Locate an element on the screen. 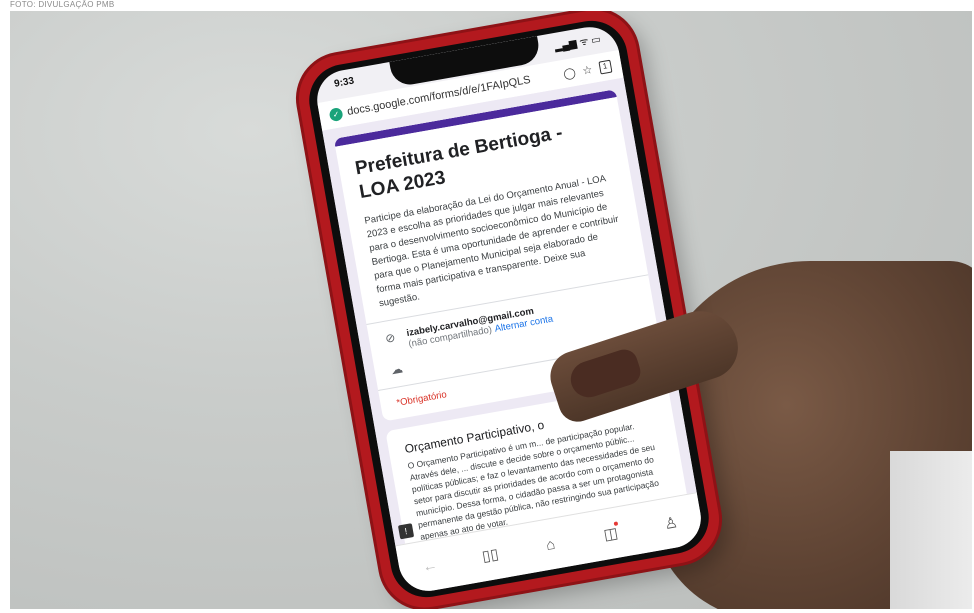  sleeve is located at coordinates (931, 530).